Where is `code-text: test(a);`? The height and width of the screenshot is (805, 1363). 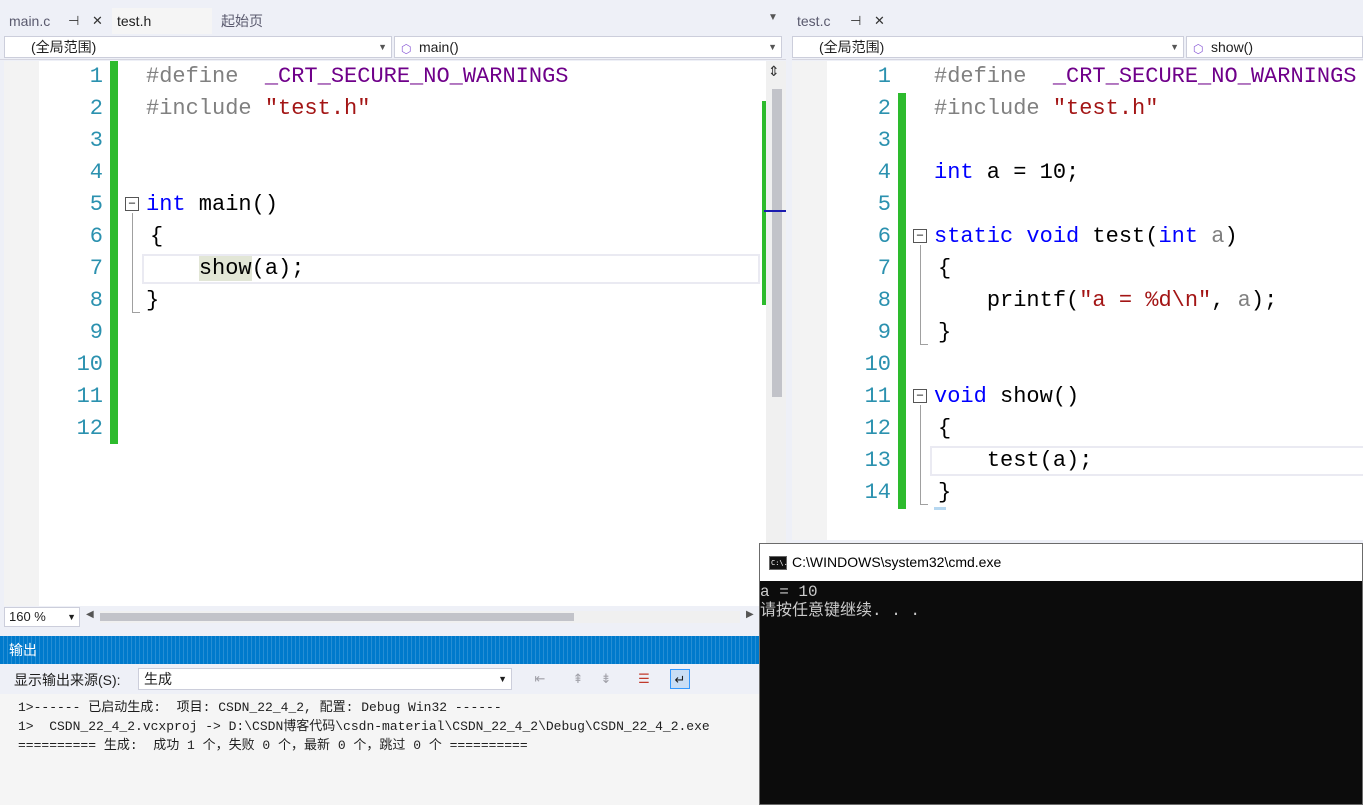 code-text: test(a); is located at coordinates (1039, 460).